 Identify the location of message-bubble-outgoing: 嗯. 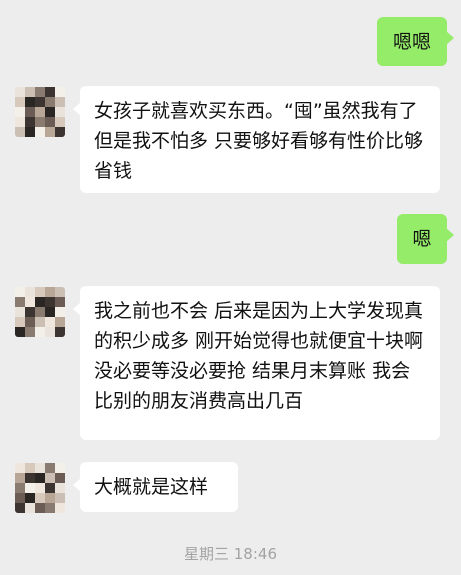
(425, 239).